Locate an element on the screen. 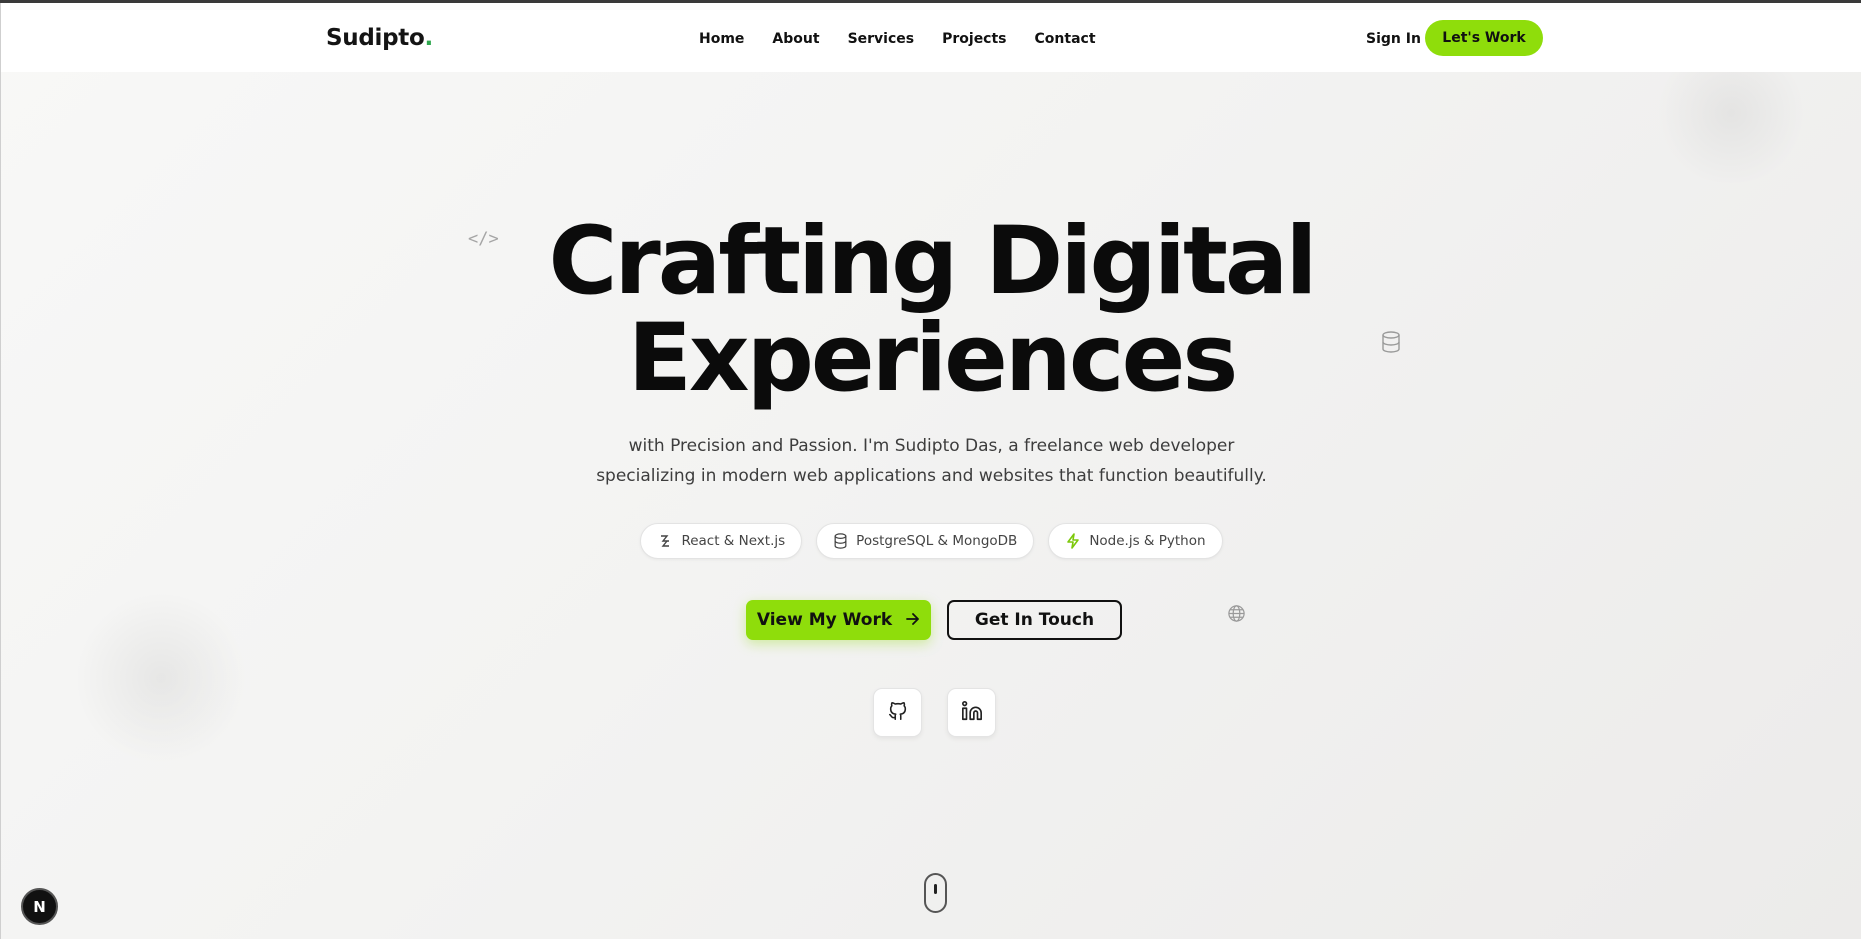 This screenshot has width=1861, height=939. tech-pill-label: Node.js & Python is located at coordinates (1147, 541).